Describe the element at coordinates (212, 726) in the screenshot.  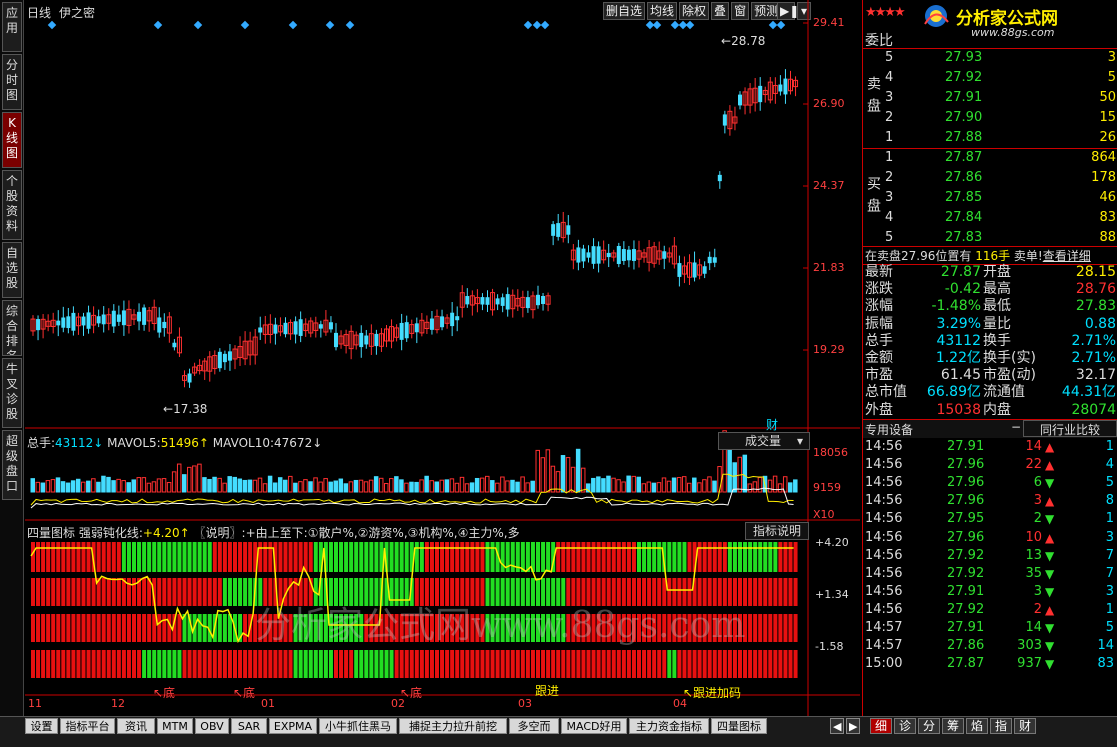
I see `indicator-tab: OBV` at that location.